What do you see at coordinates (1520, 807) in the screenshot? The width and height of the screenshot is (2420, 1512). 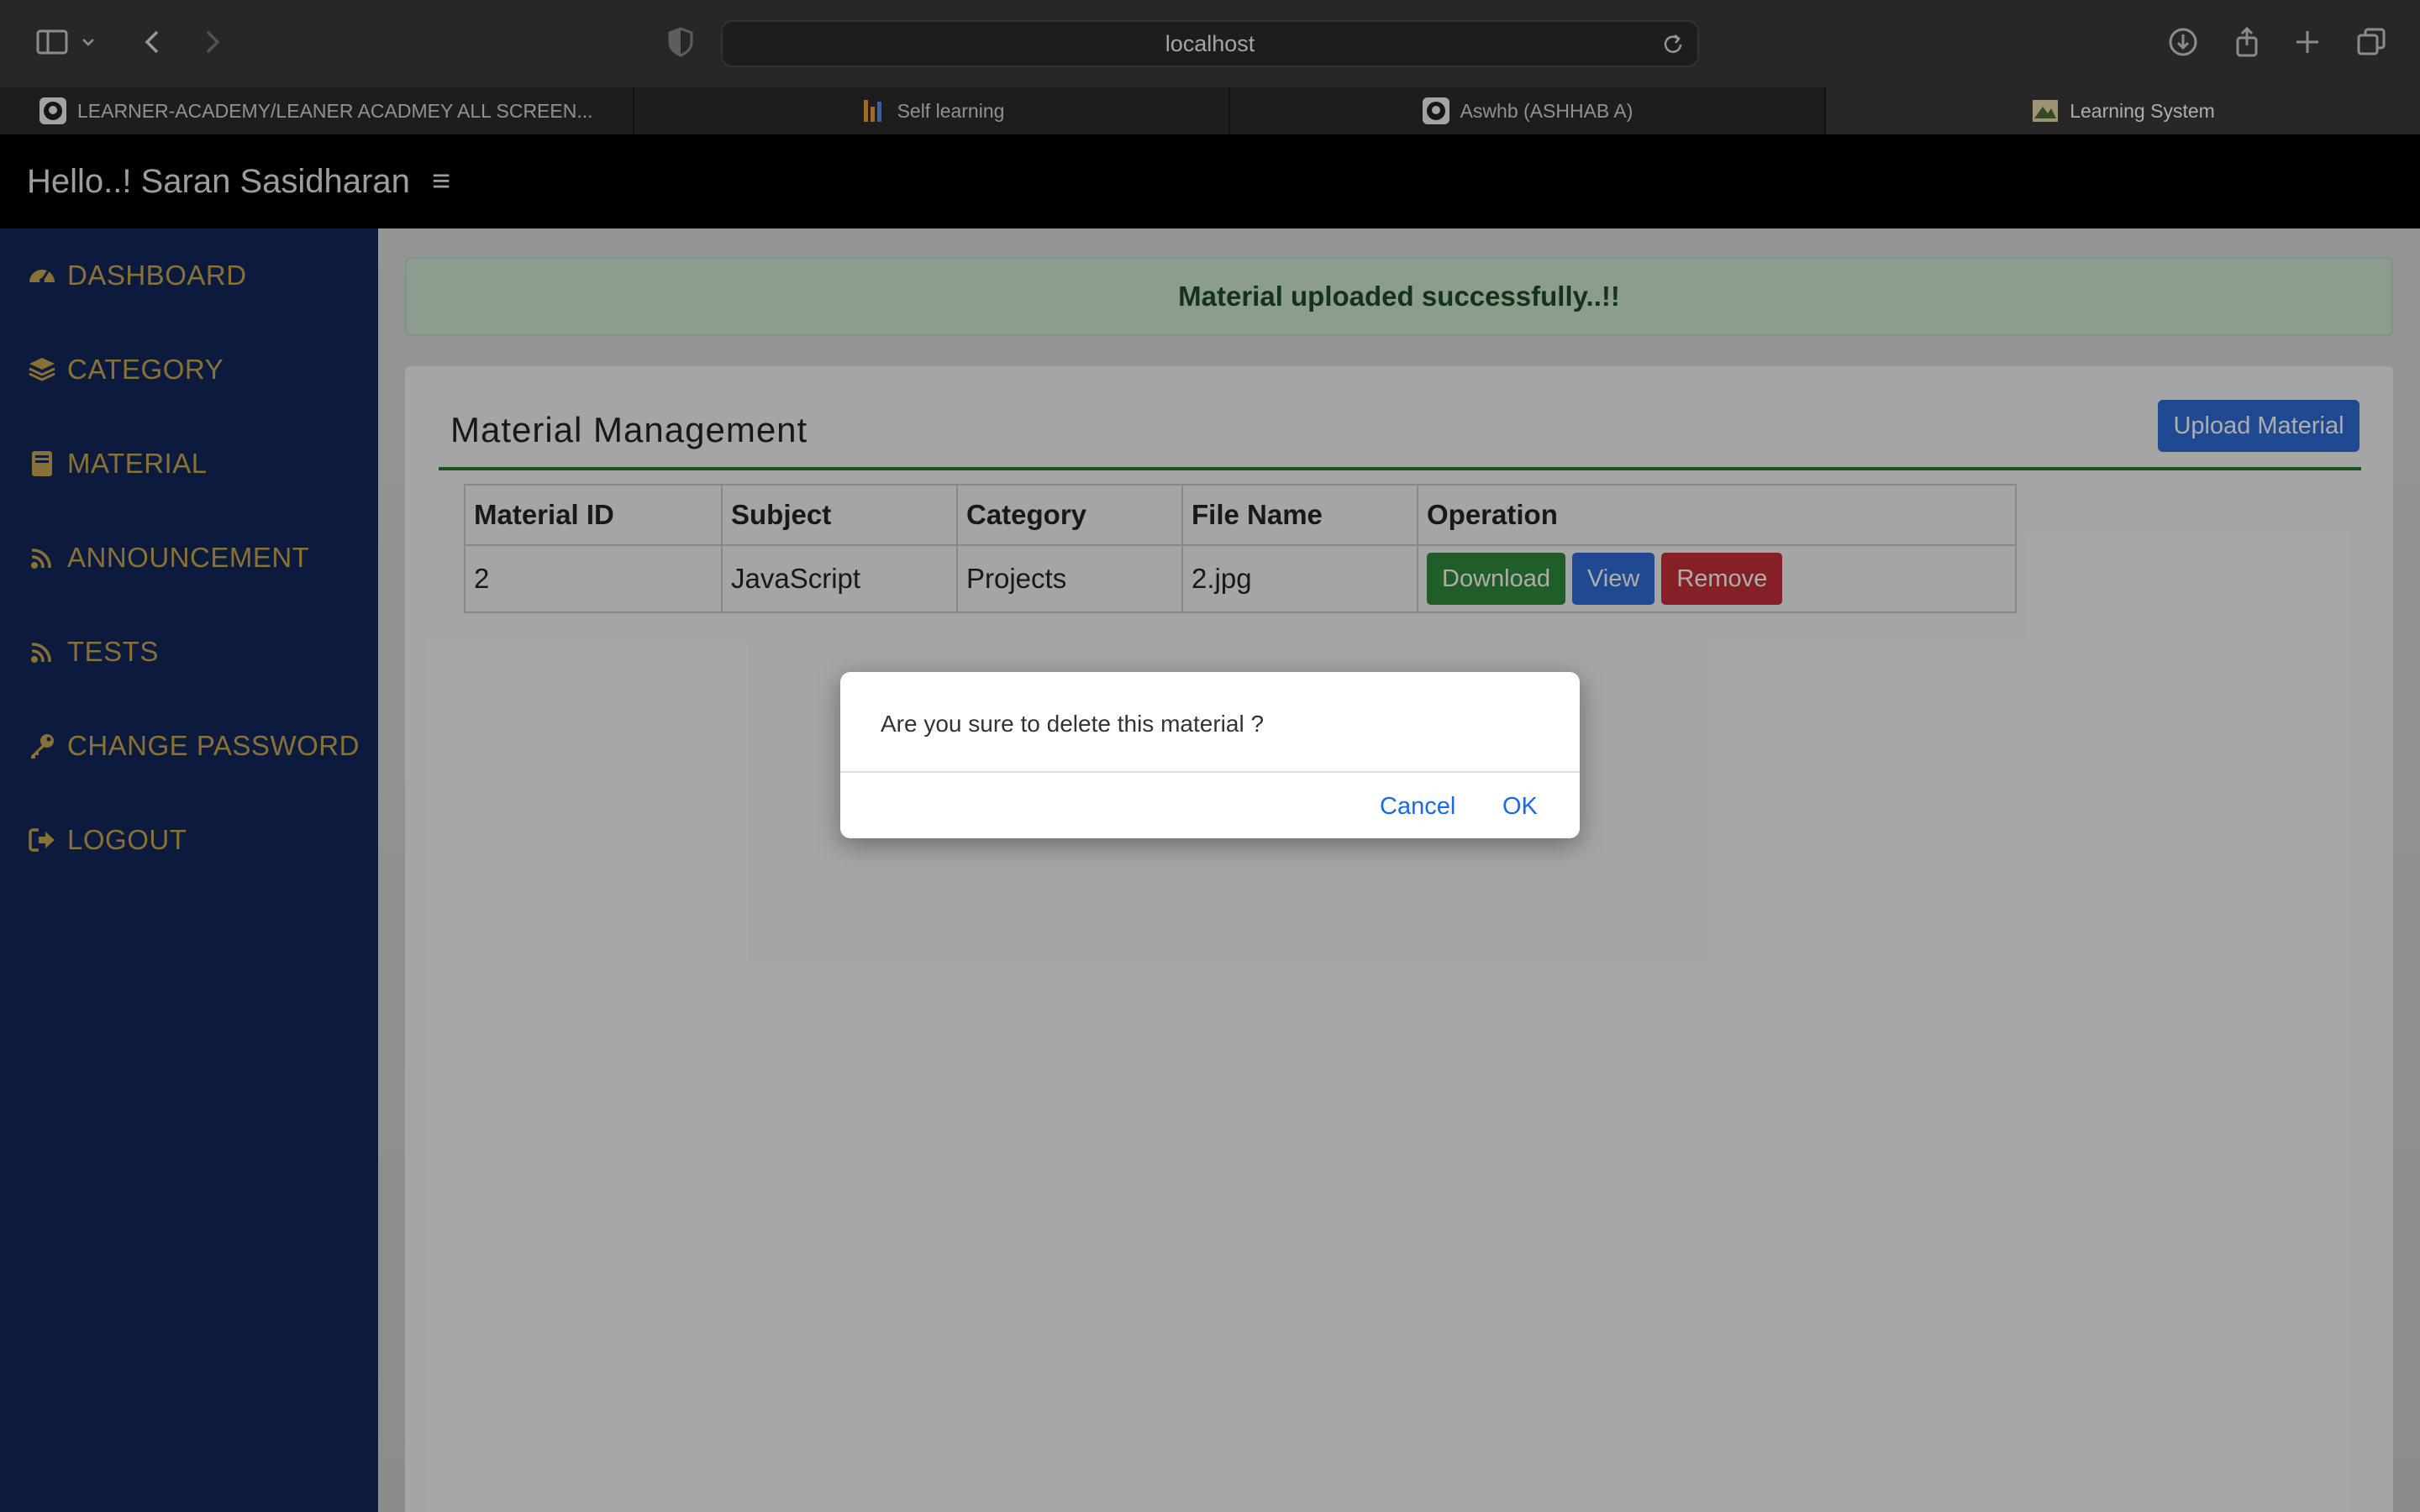 I see `ok-button: OK` at bounding box center [1520, 807].